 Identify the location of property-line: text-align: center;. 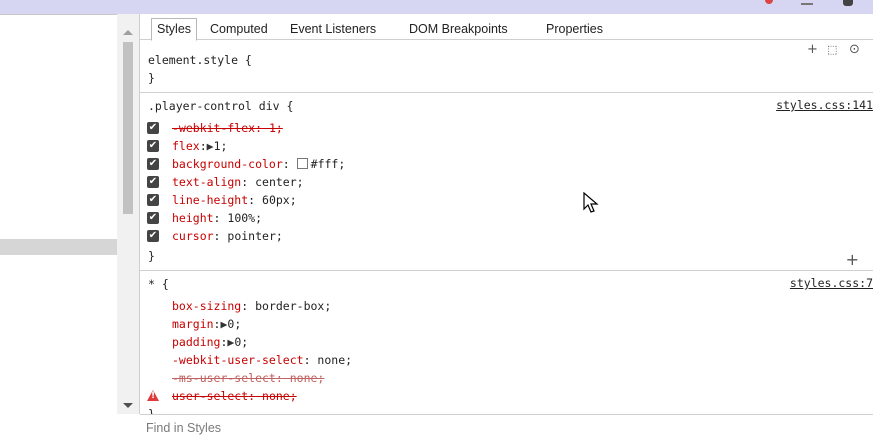
(238, 182).